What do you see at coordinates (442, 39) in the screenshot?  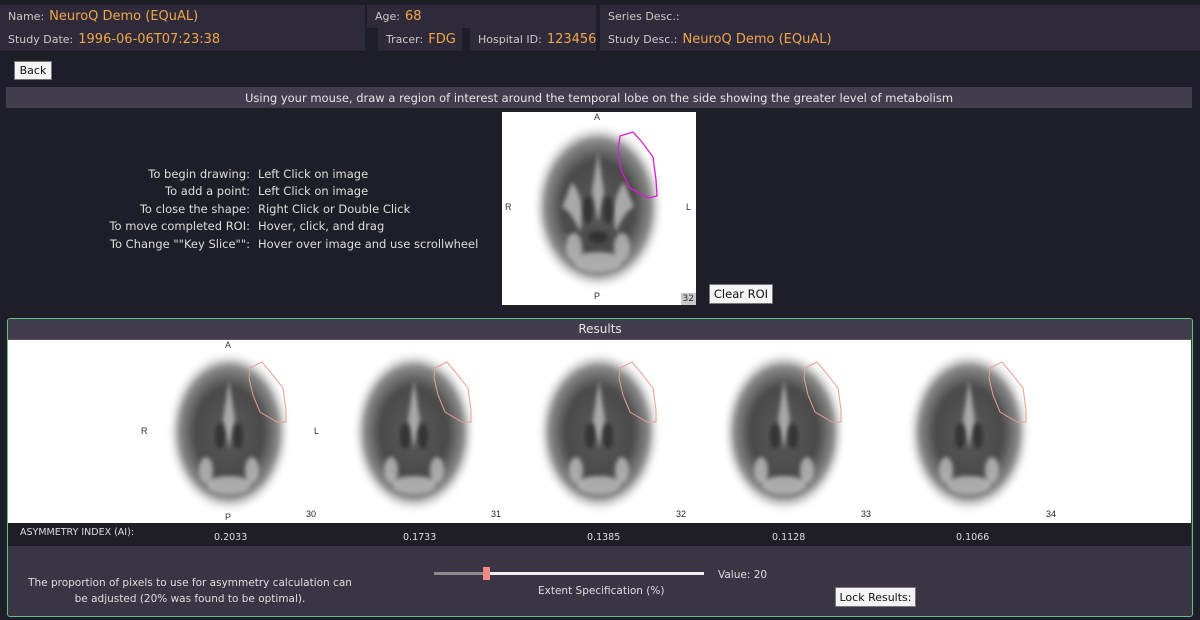 I see `tracer-value: FDG` at bounding box center [442, 39].